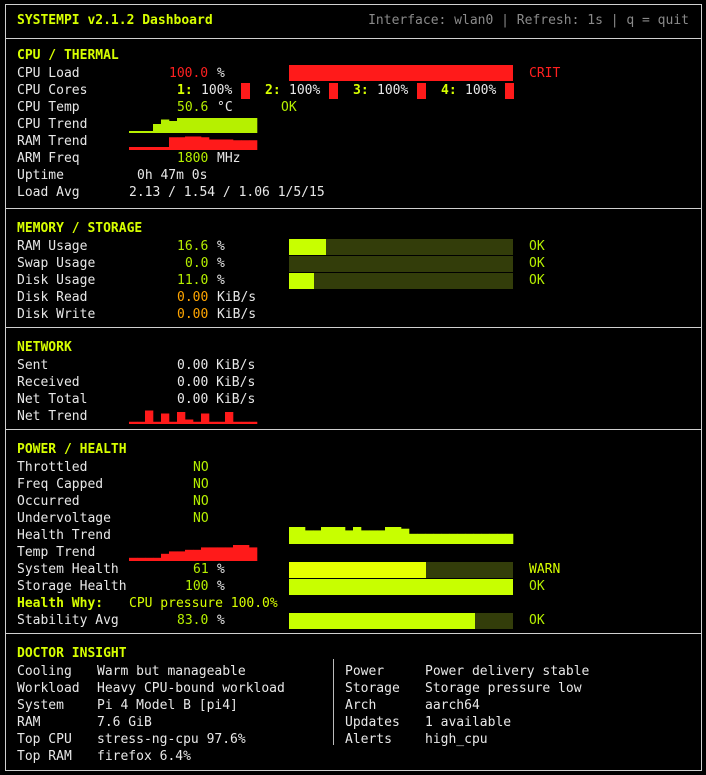 This screenshot has width=706, height=775. Describe the element at coordinates (52, 124) in the screenshot. I see `cpu-trend-label: CPU Trend` at that location.